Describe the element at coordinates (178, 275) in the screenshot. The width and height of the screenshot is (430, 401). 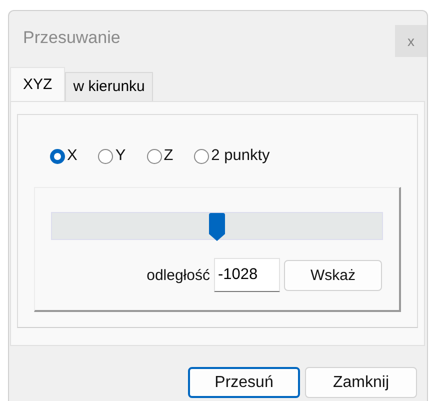
I see `distance-label: odległość` at that location.